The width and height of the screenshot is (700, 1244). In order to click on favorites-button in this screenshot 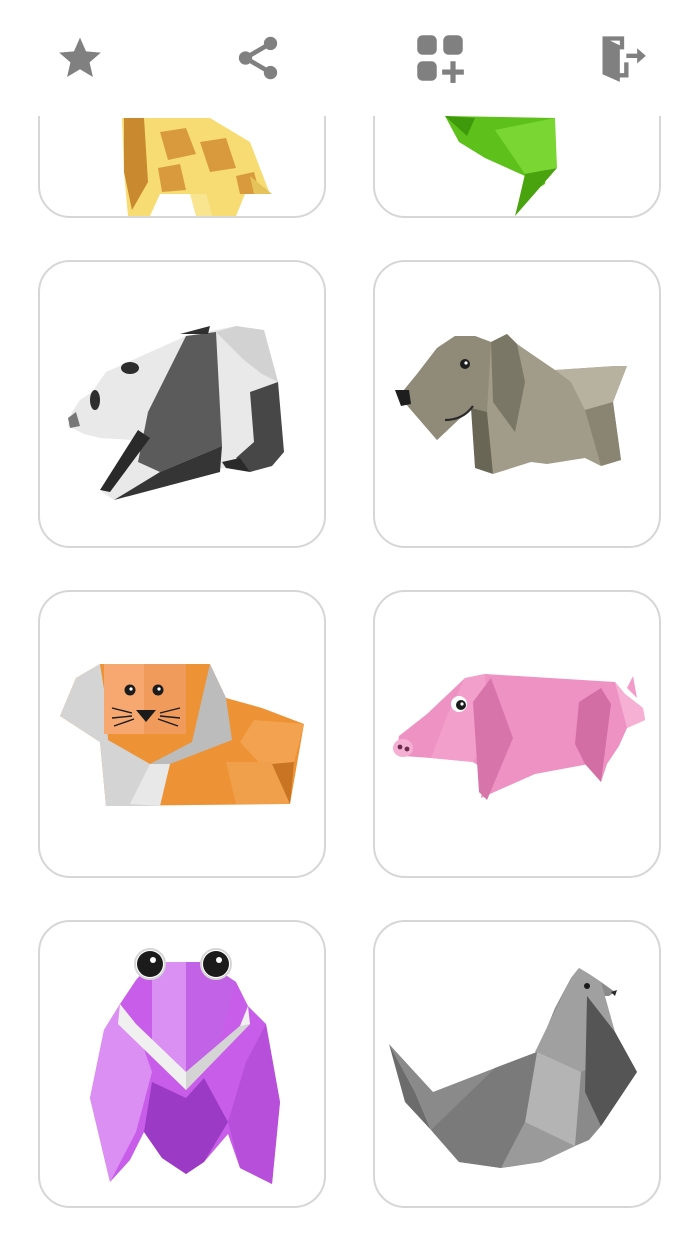, I will do `click(80, 58)`.